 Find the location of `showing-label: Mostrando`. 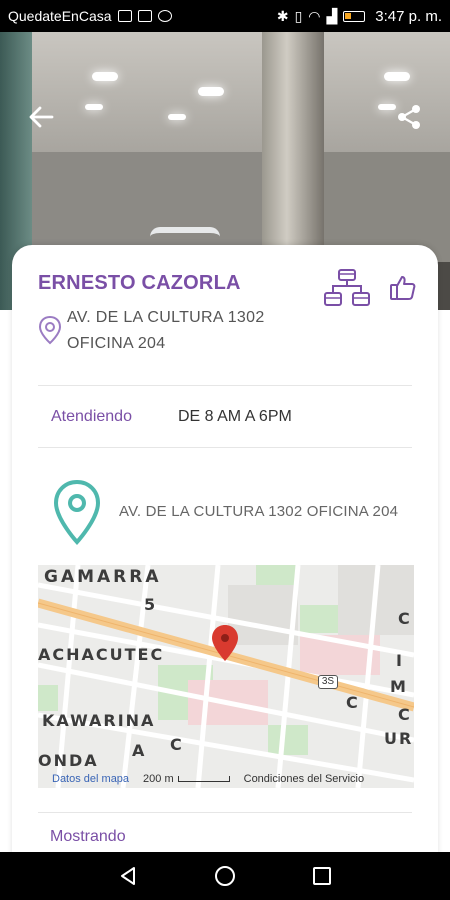

showing-label: Mostrando is located at coordinates (88, 836).